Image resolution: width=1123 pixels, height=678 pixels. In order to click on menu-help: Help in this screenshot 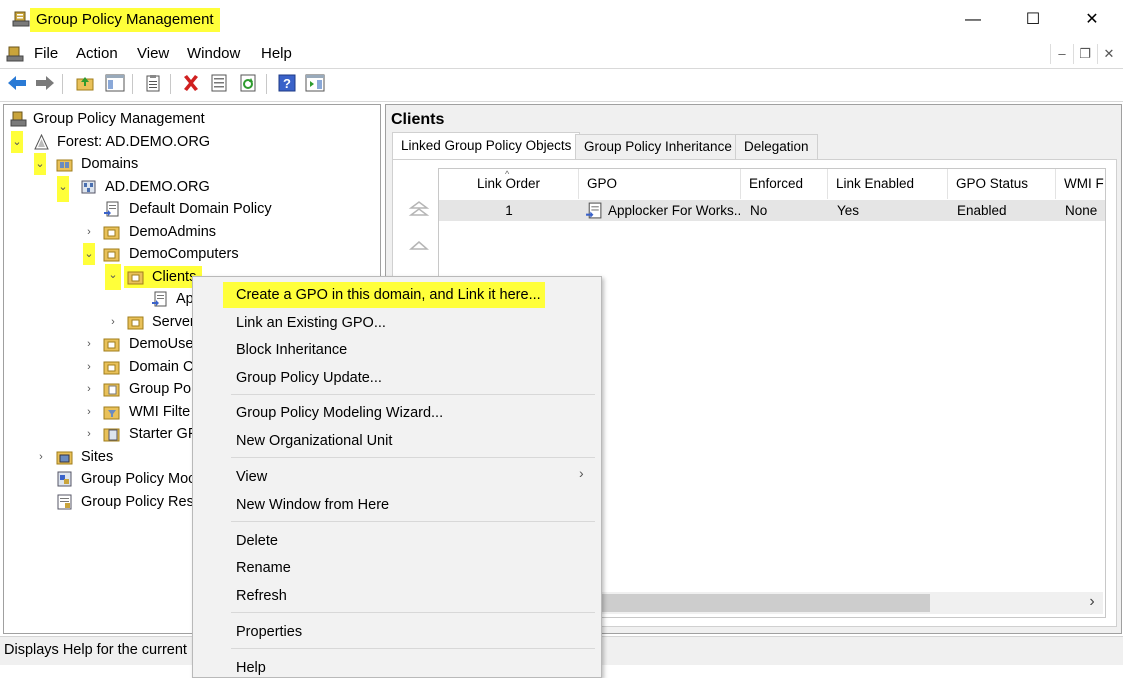, I will do `click(276, 54)`.